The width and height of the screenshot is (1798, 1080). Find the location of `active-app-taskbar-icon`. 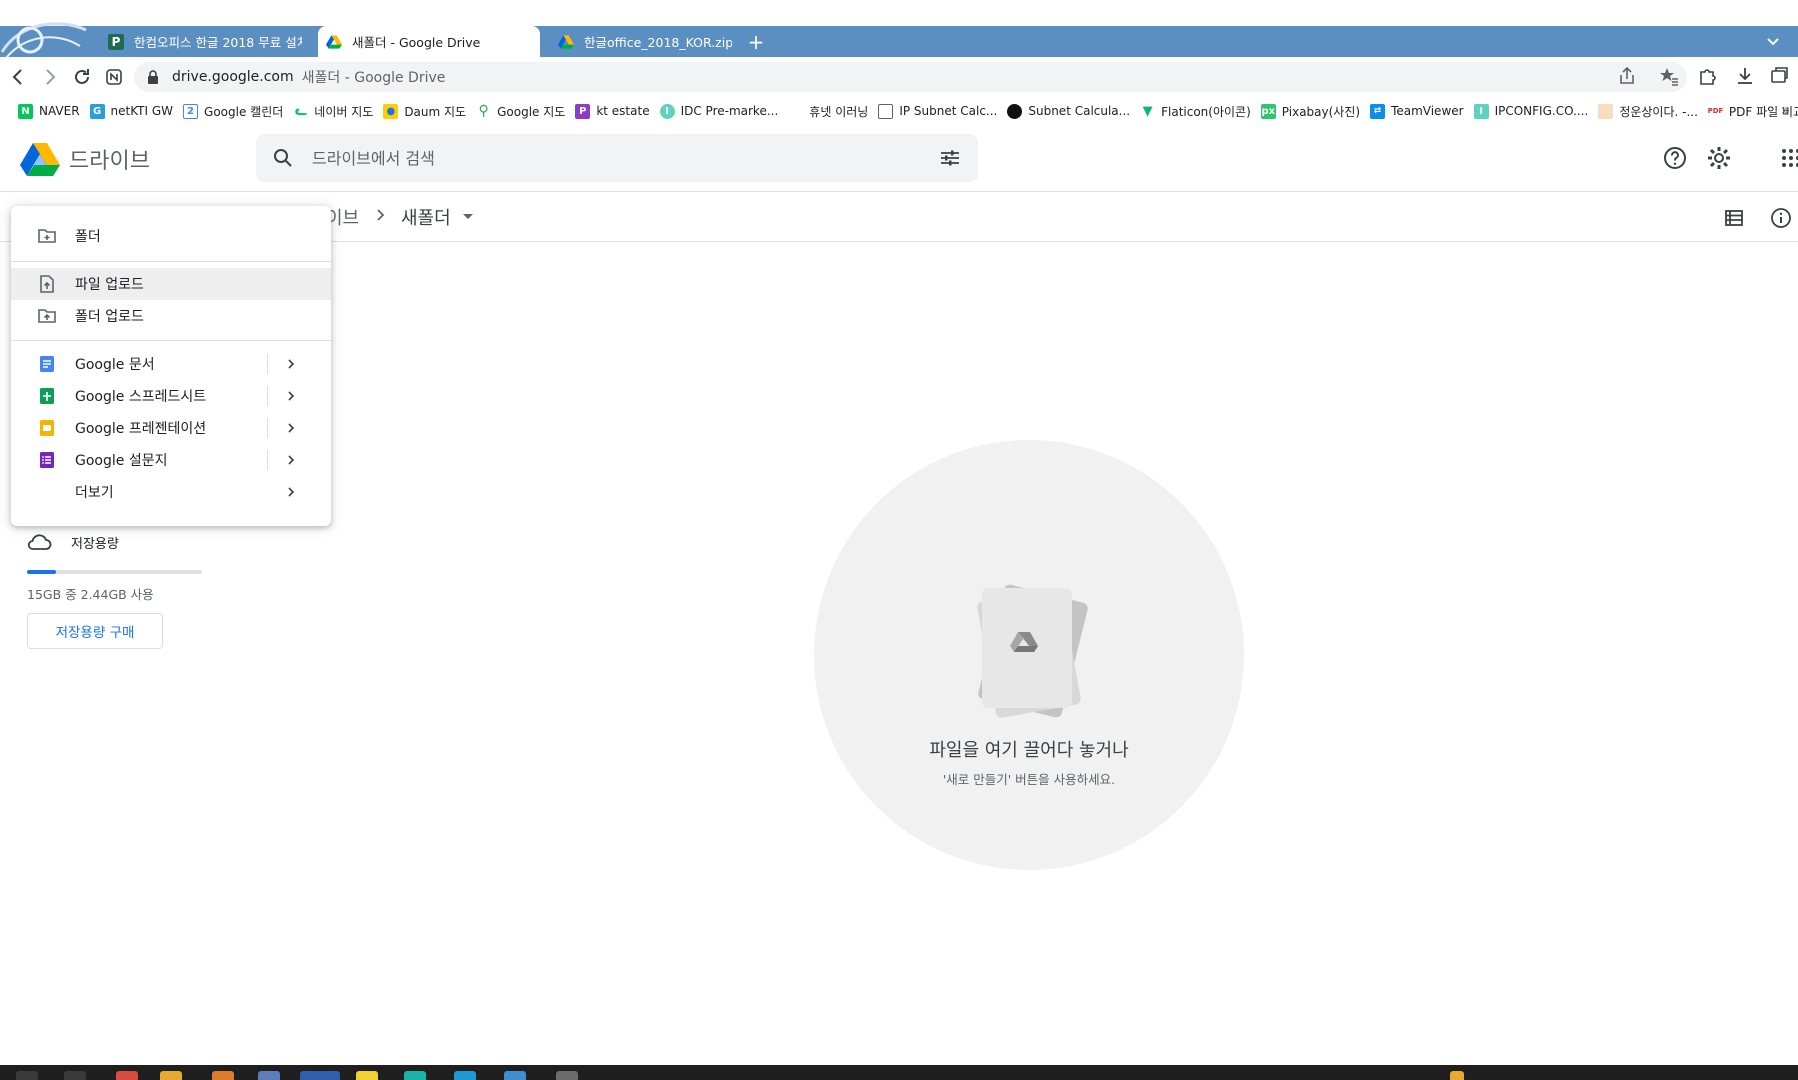

active-app-taskbar-icon is located at coordinates (320, 1075).